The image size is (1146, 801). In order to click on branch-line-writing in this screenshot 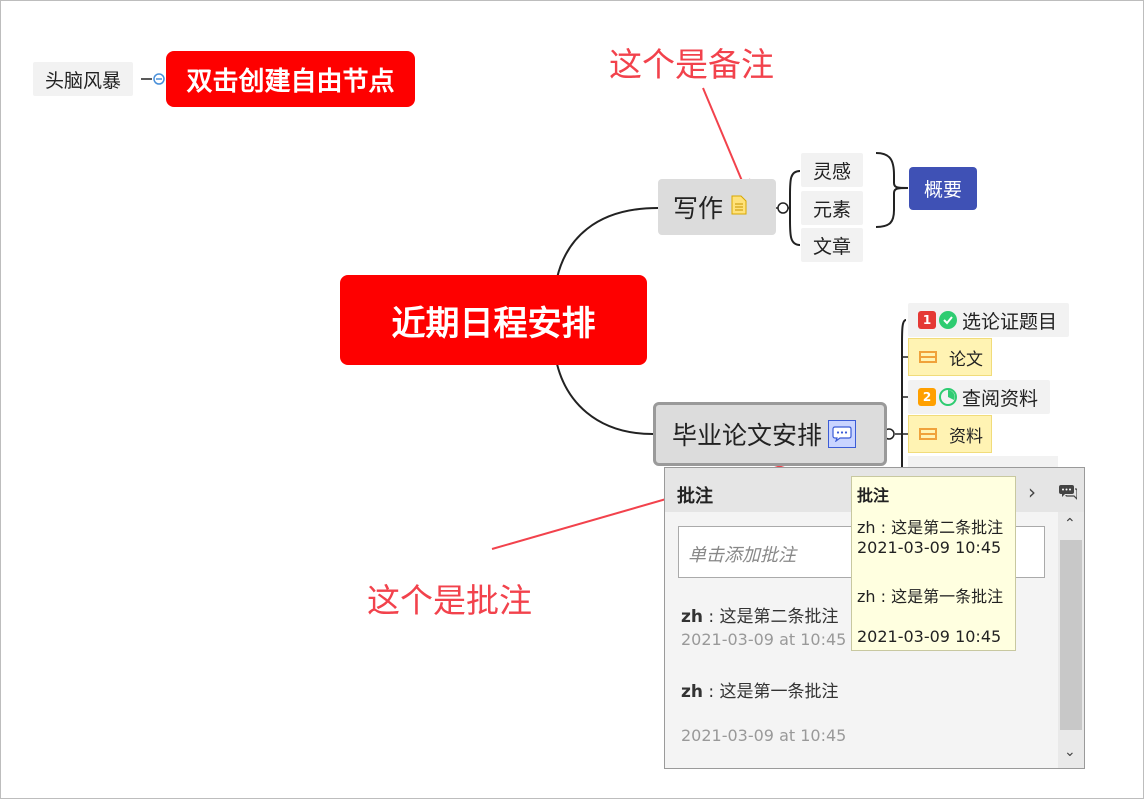, I will do `click(607, 243)`.